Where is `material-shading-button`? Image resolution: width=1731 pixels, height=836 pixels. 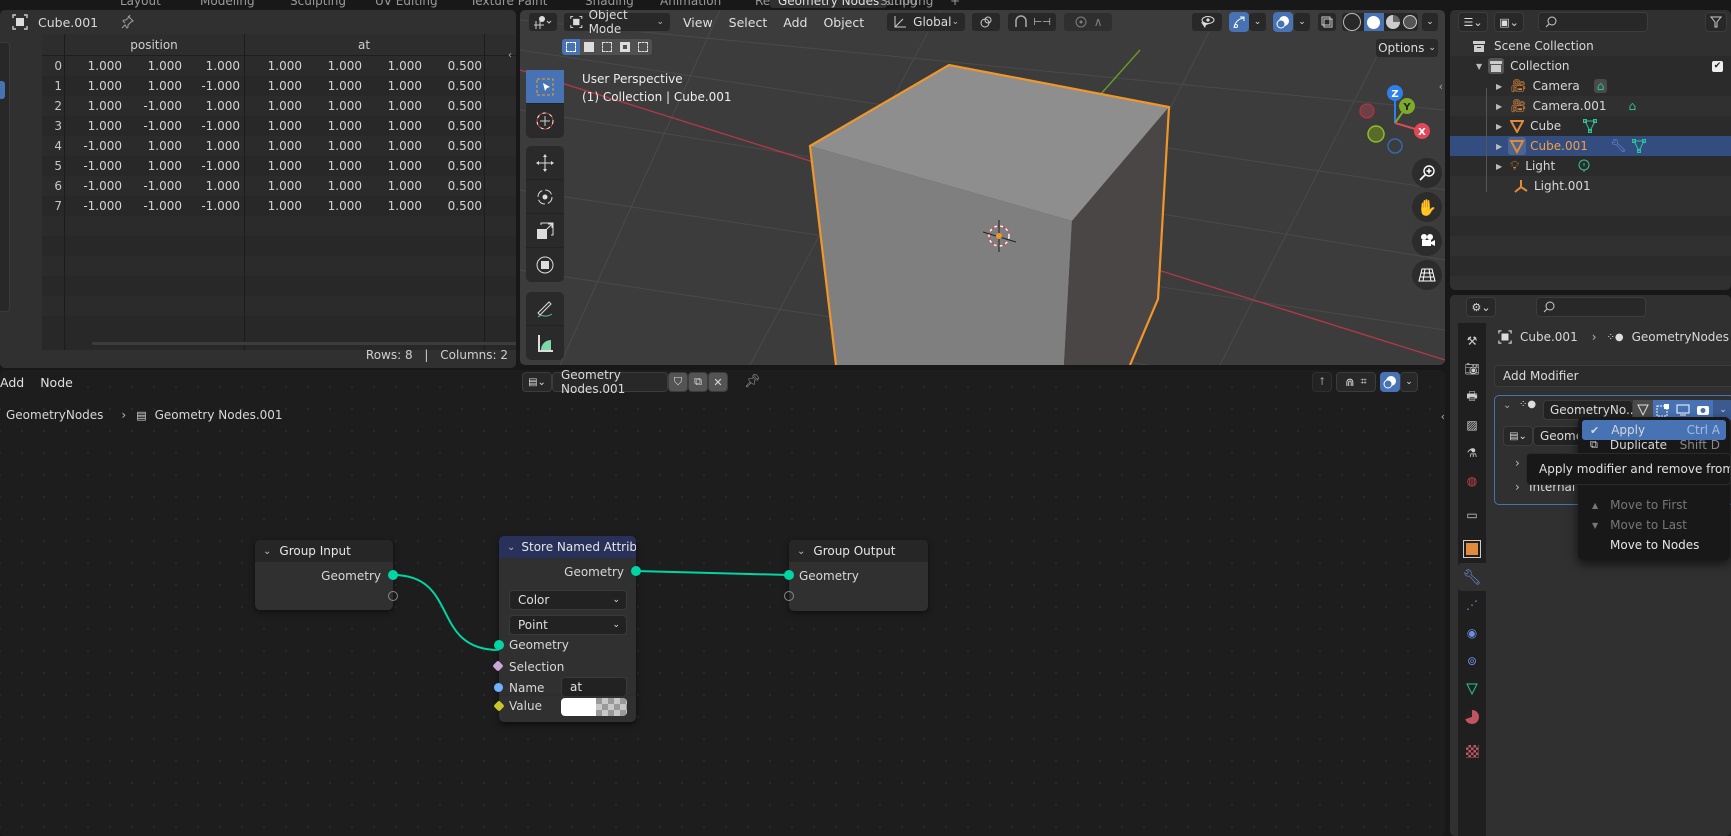 material-shading-button is located at coordinates (1393, 22).